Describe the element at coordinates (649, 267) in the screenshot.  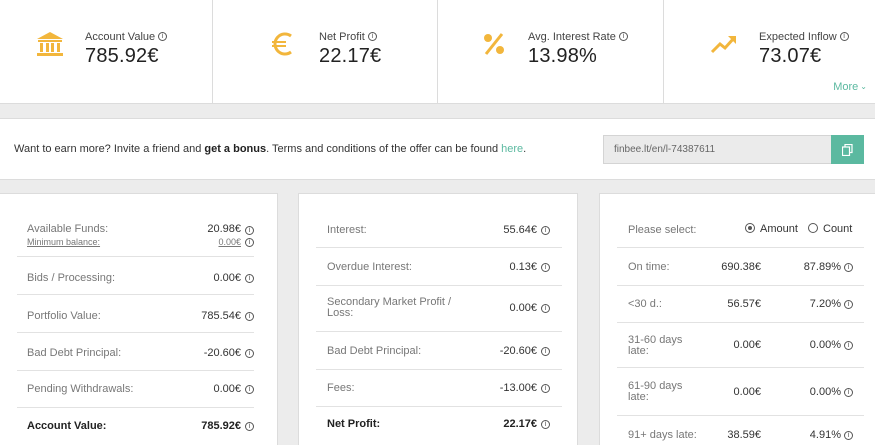
I see `row-label: On time:` at that location.